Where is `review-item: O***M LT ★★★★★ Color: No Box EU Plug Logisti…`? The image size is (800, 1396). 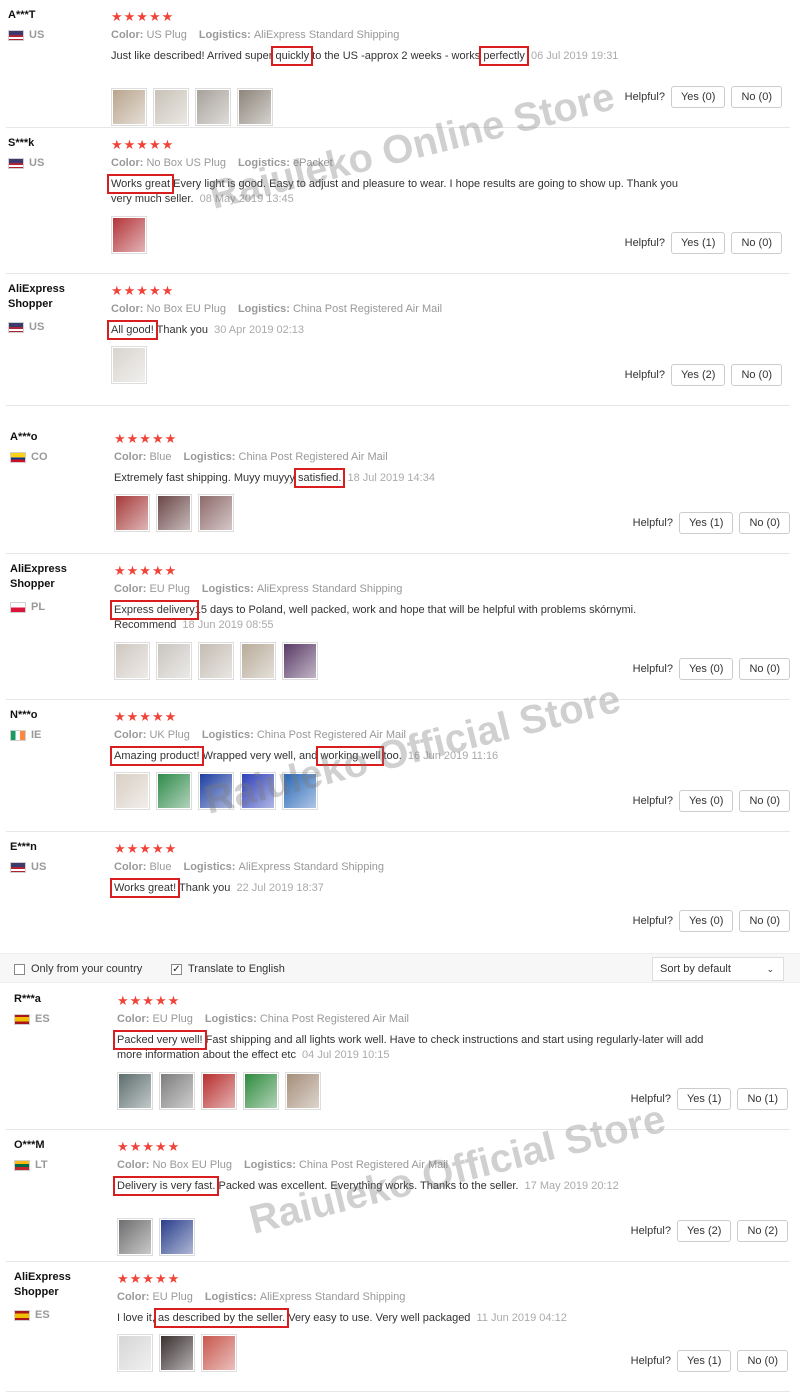
review-item: O***M LT ★★★★★ Color: No Box EU Plug Logisti… is located at coordinates (395, 1196).